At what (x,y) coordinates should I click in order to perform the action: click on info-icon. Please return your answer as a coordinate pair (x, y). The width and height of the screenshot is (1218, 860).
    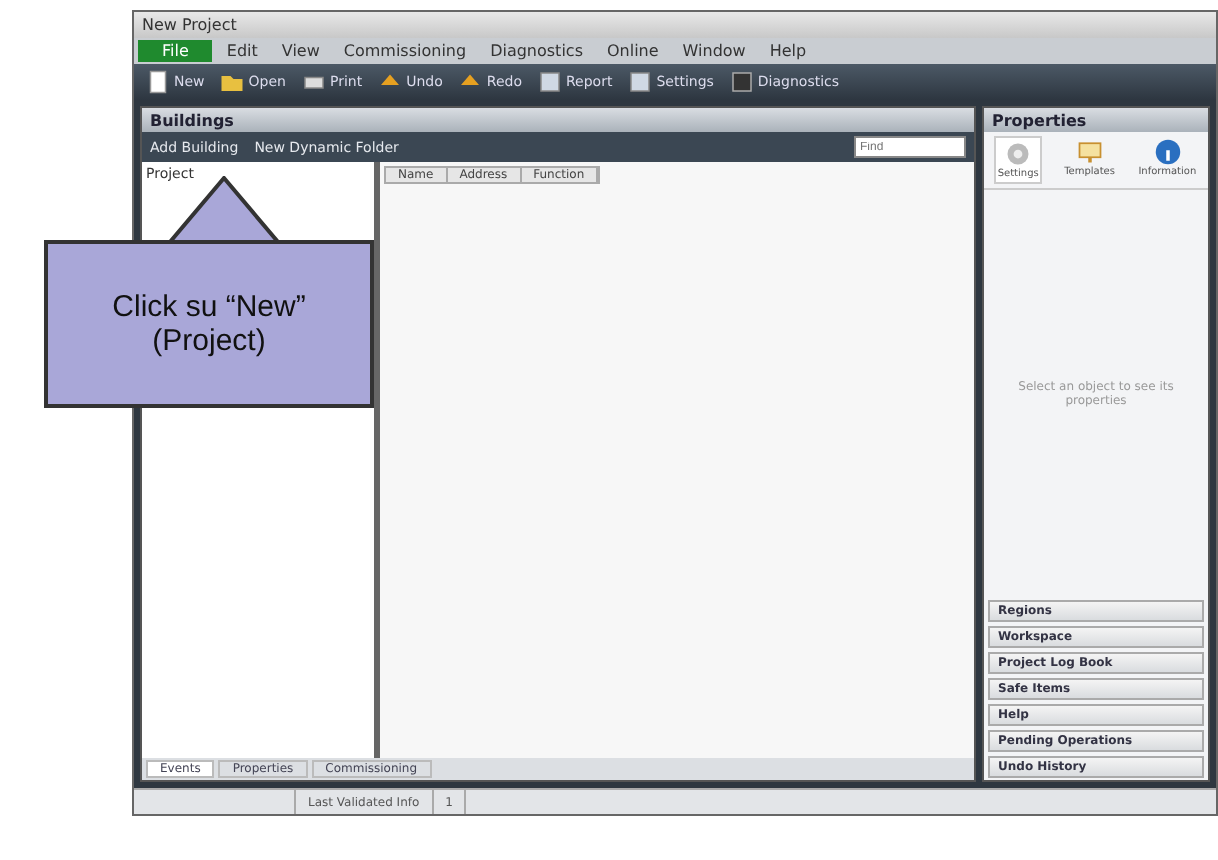
    Looking at the image, I should click on (1167, 152).